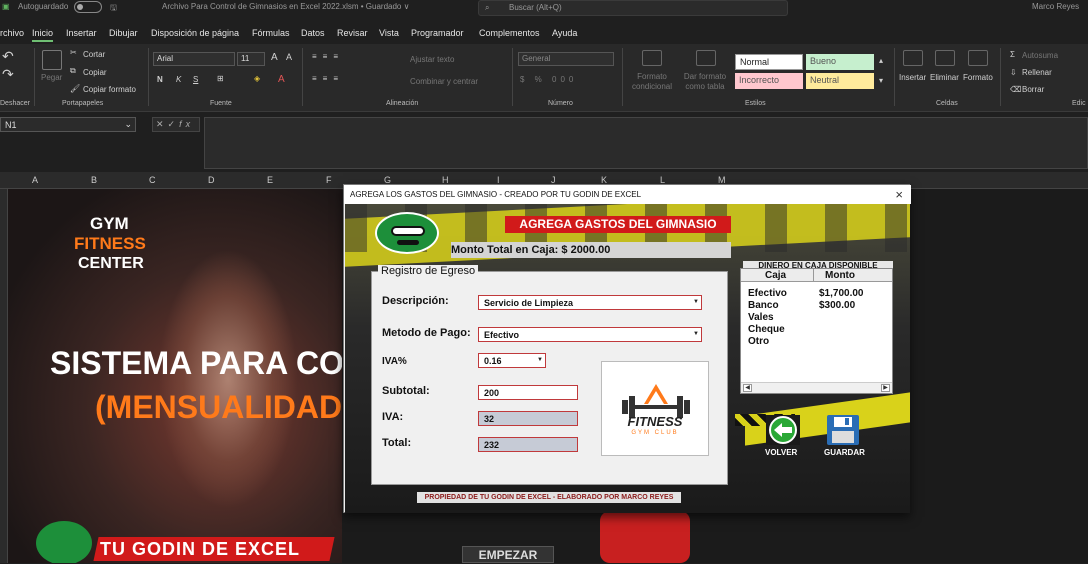 This screenshot has width=1088, height=564. What do you see at coordinates (652, 82) in the screenshot?
I see `conditional-format-button: Formato condicional` at bounding box center [652, 82].